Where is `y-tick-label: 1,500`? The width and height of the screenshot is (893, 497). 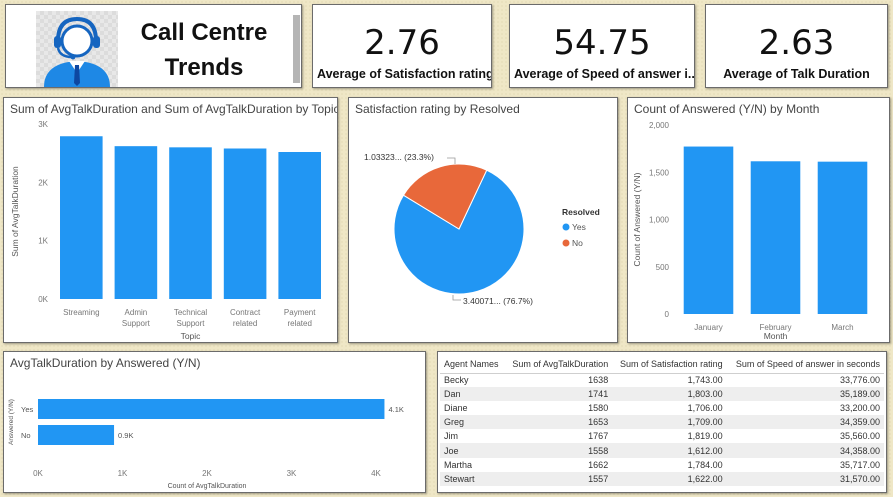
y-tick-label: 1,500 is located at coordinates (659, 172).